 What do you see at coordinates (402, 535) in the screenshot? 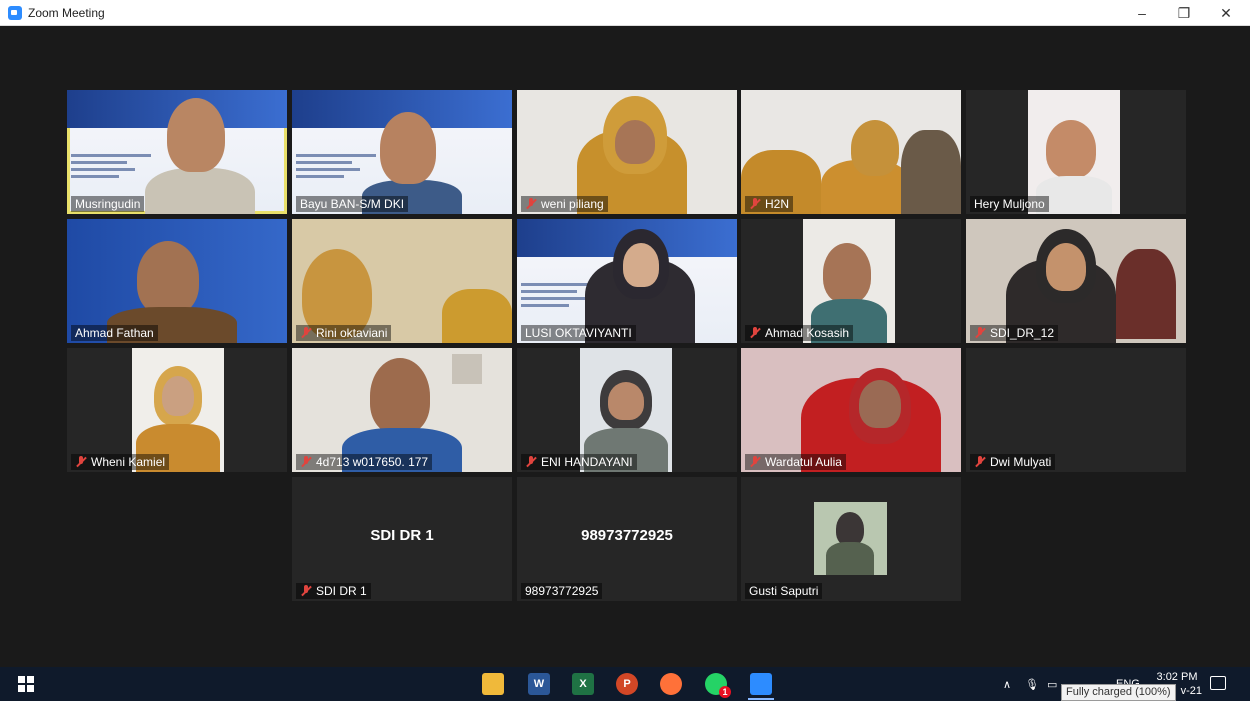
I see `participant-display-name: SDI DR 1` at bounding box center [402, 535].